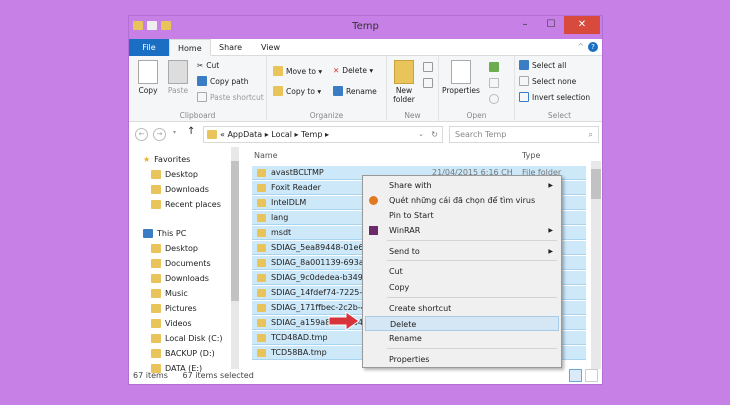  I want to click on nav-scrollbar, so click(235, 258).